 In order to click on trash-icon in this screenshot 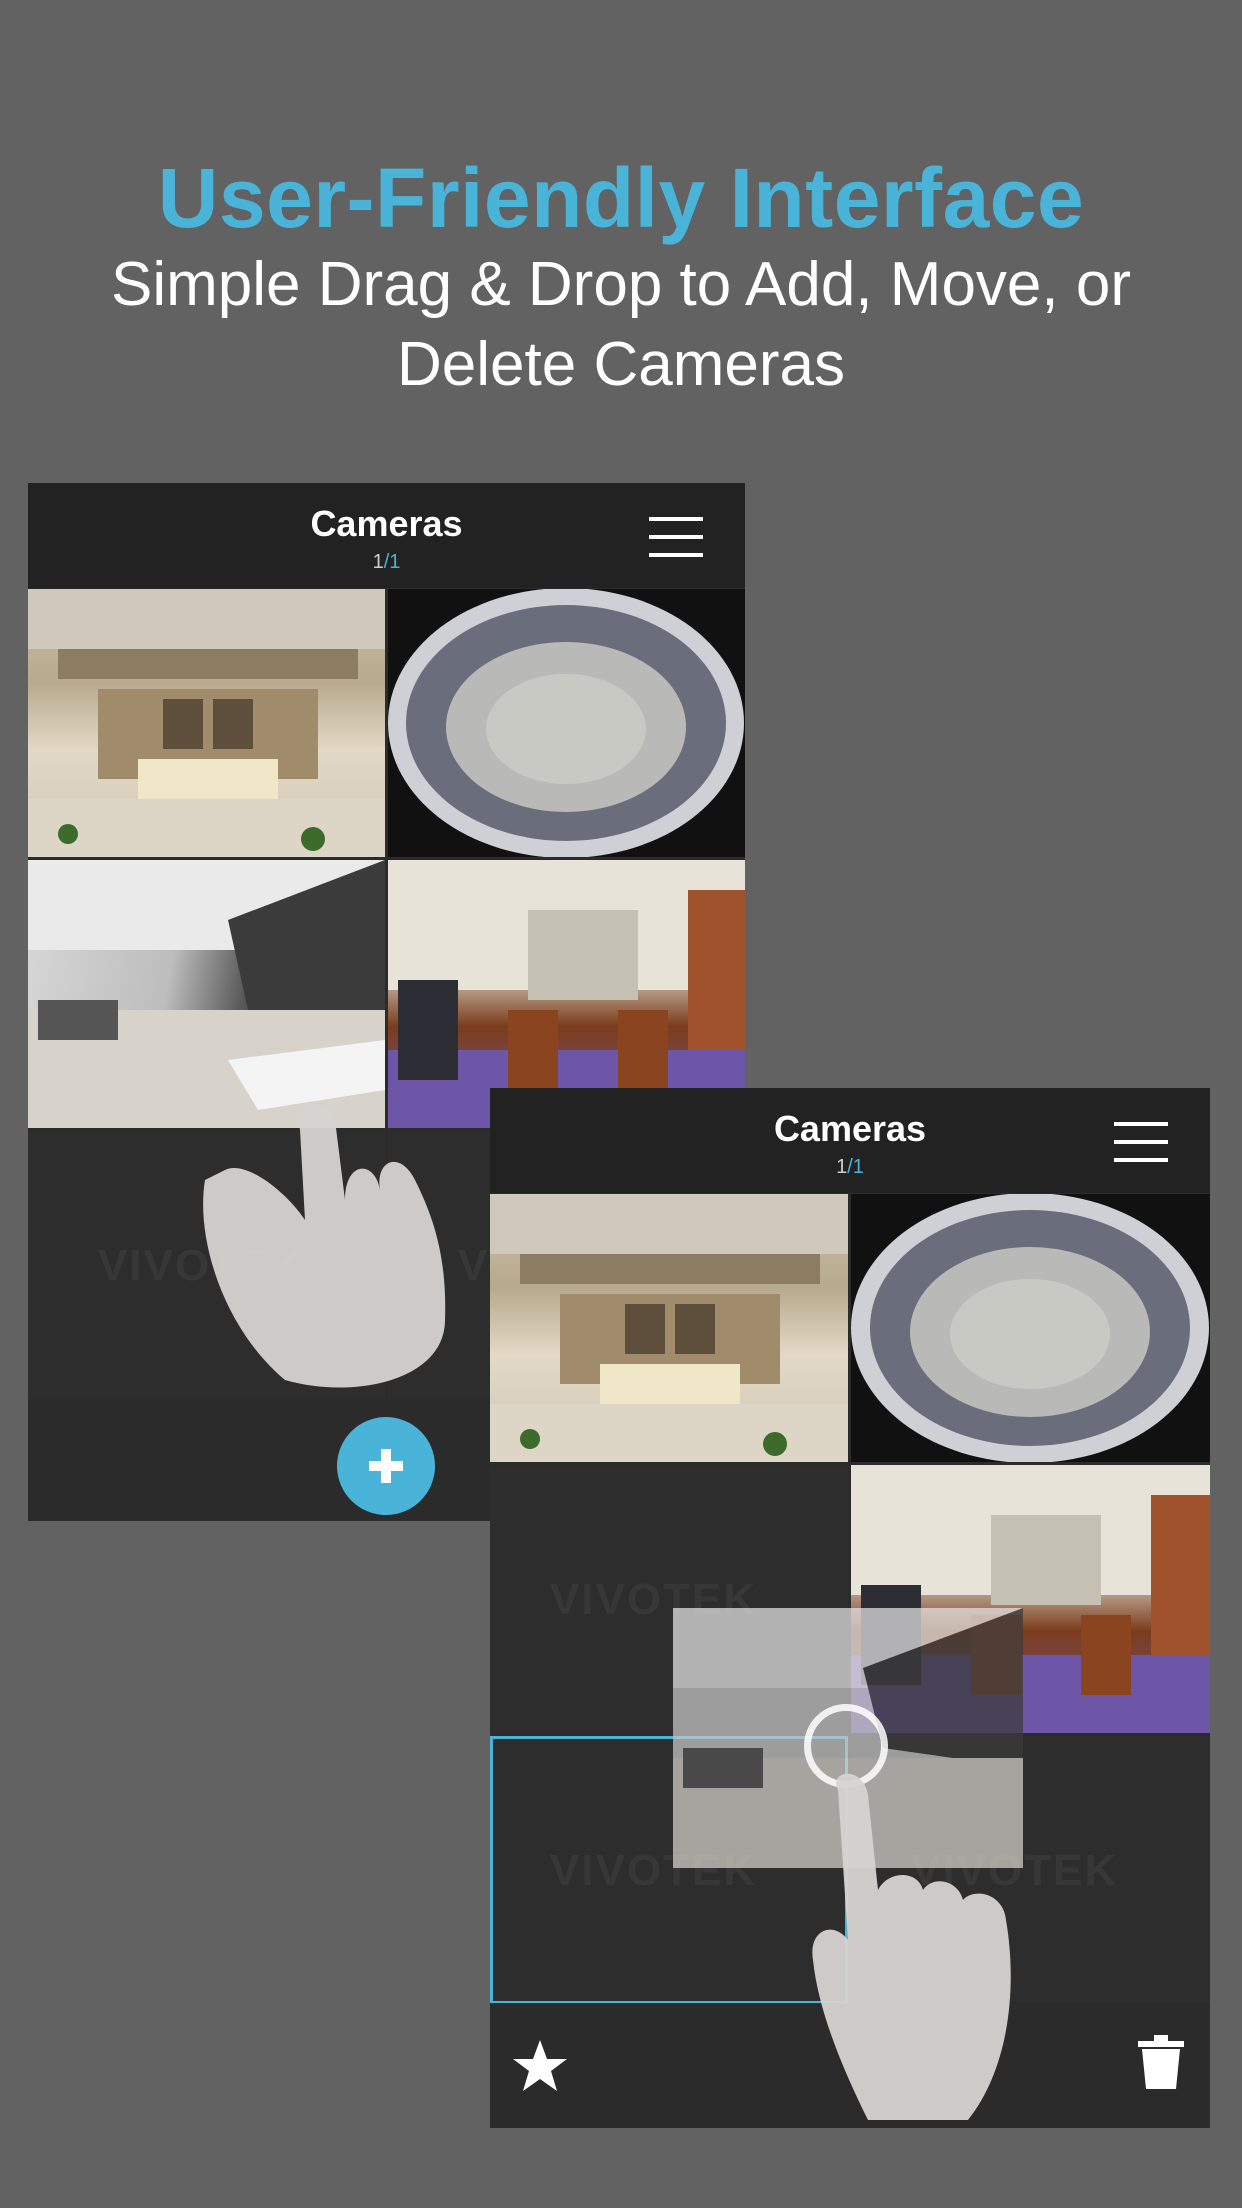, I will do `click(1161, 2063)`.